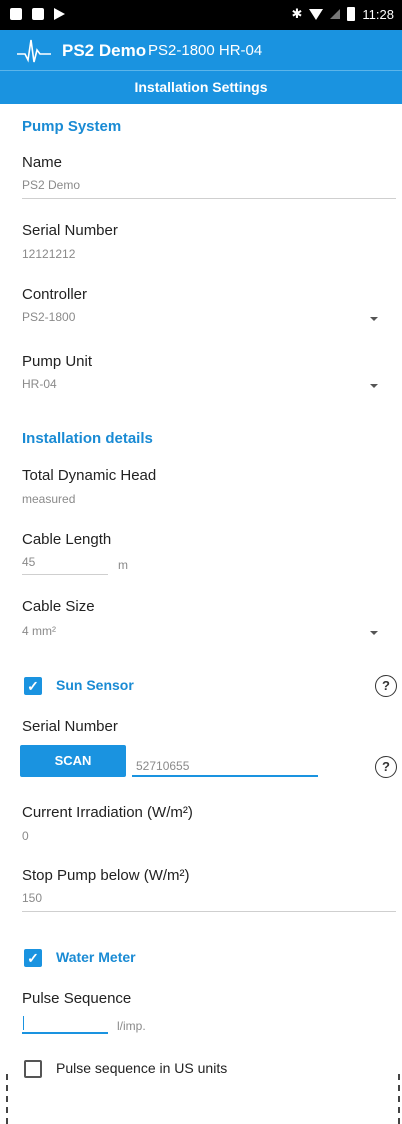  I want to click on irradiation-label: Current Irradiation (W/m²), so click(107, 812).